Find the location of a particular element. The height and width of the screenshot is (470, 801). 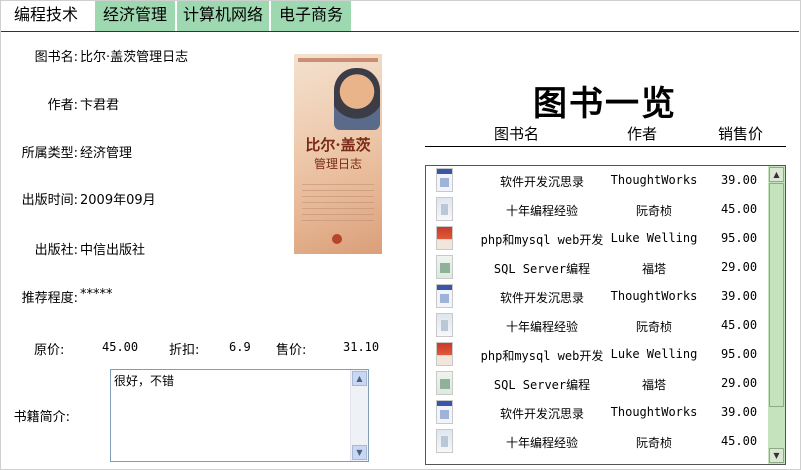

column-header-name: 图书名 is located at coordinates (517, 134).